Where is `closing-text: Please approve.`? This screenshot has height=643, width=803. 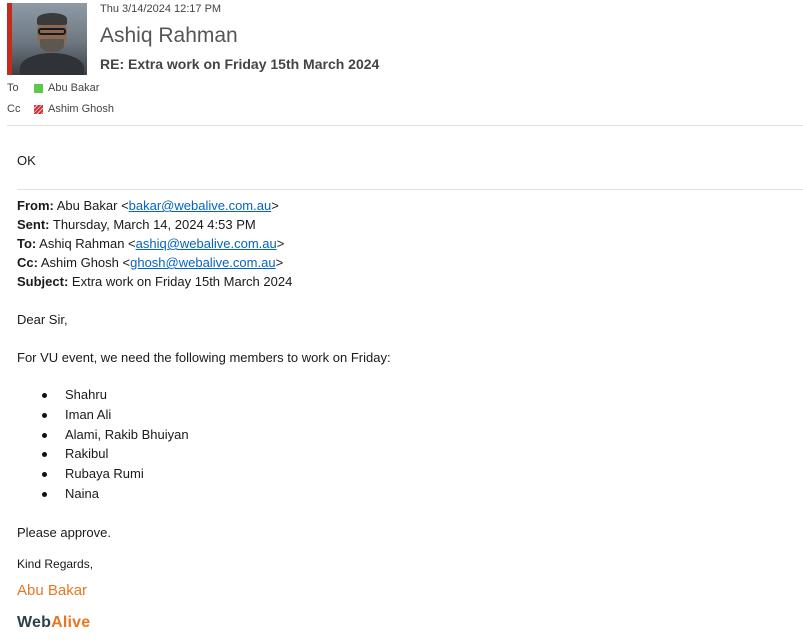
closing-text: Please approve. is located at coordinates (64, 532).